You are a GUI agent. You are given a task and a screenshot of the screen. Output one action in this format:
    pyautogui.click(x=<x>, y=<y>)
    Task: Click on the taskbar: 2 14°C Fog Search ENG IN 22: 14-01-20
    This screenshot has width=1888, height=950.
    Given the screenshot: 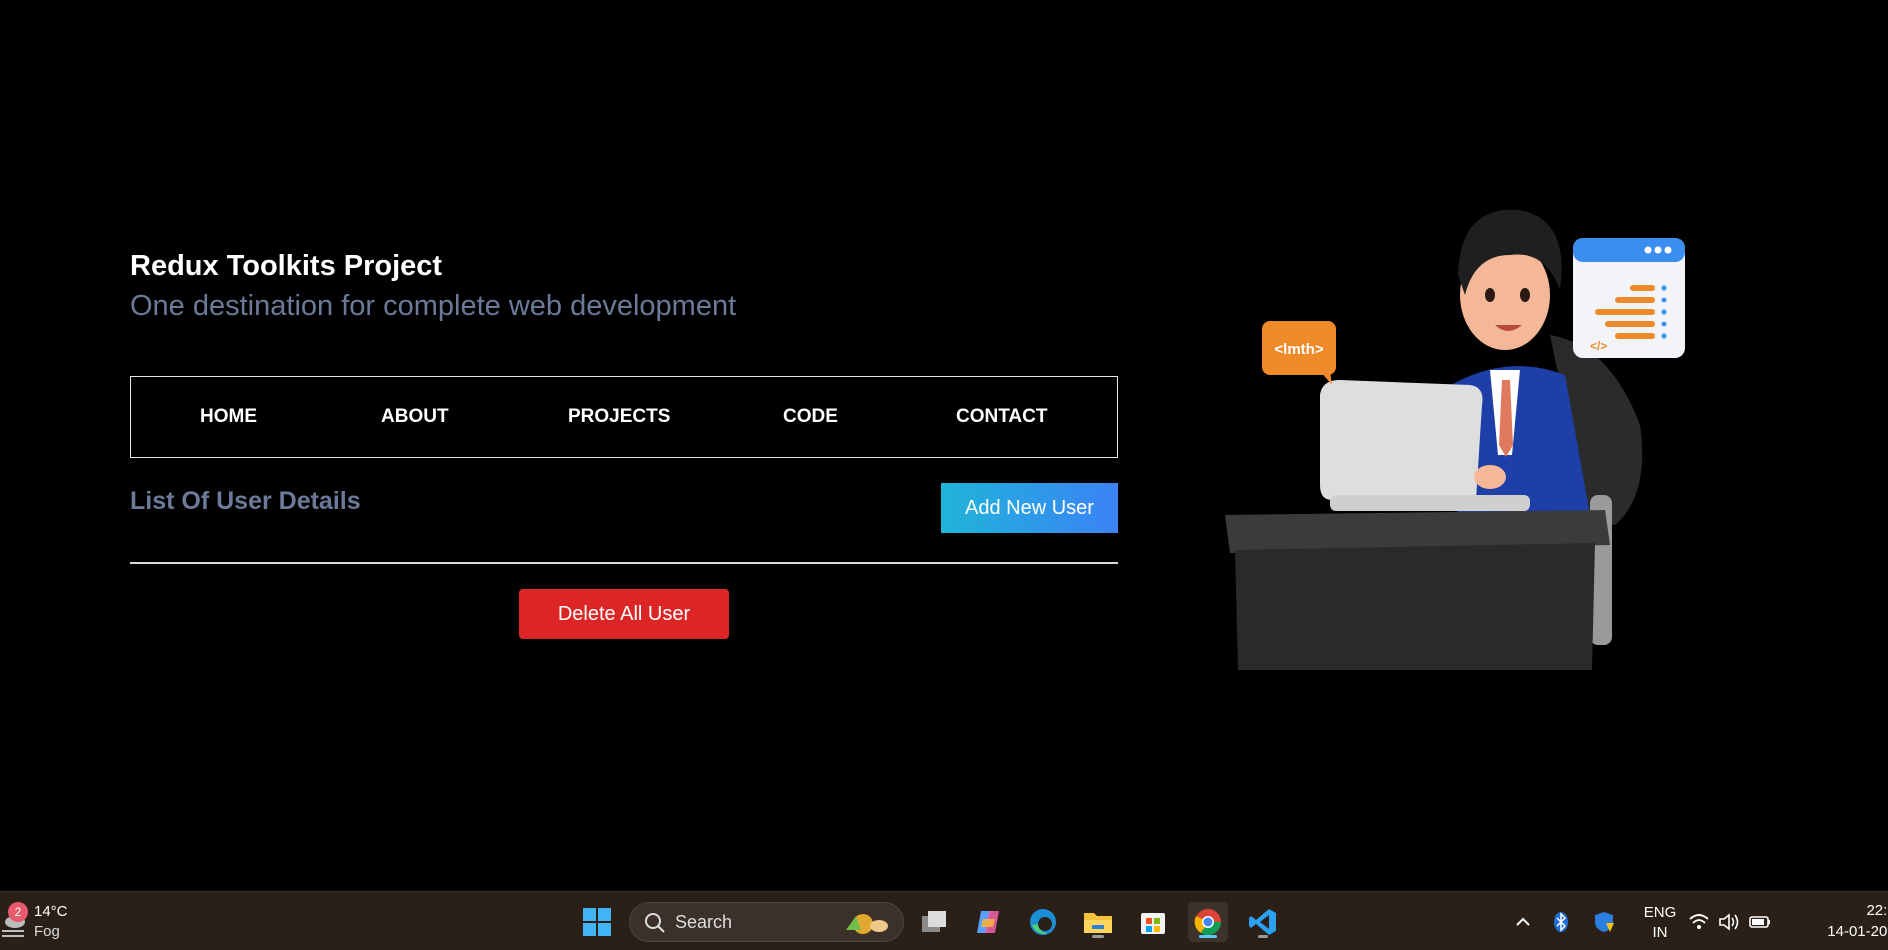 What is the action you would take?
    pyautogui.click(x=944, y=920)
    